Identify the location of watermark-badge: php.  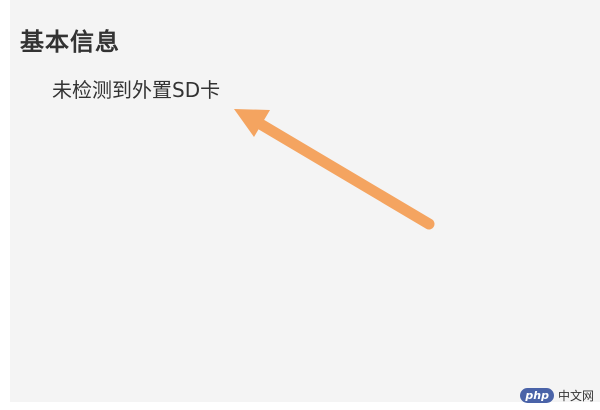
(537, 395).